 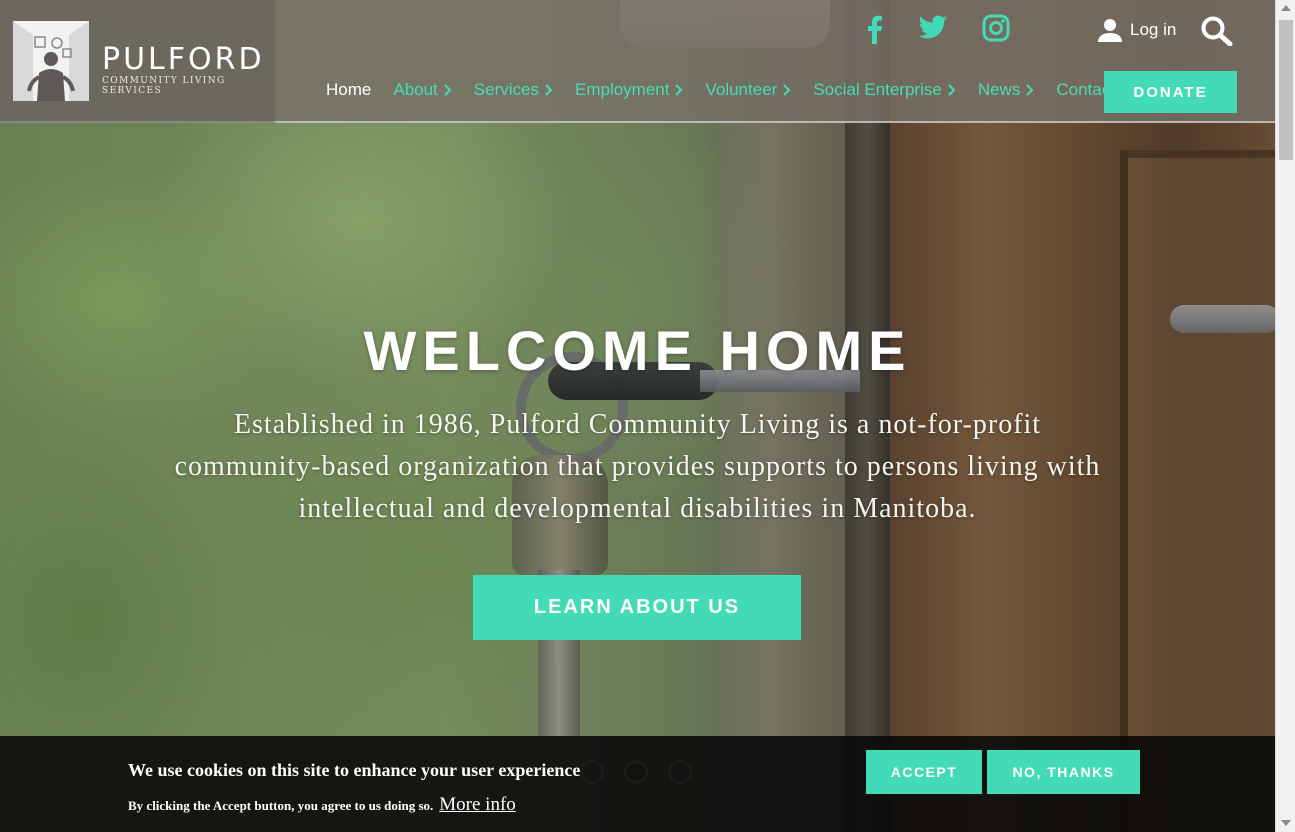 What do you see at coordinates (1153, 29) in the screenshot?
I see `login-label: Log in` at bounding box center [1153, 29].